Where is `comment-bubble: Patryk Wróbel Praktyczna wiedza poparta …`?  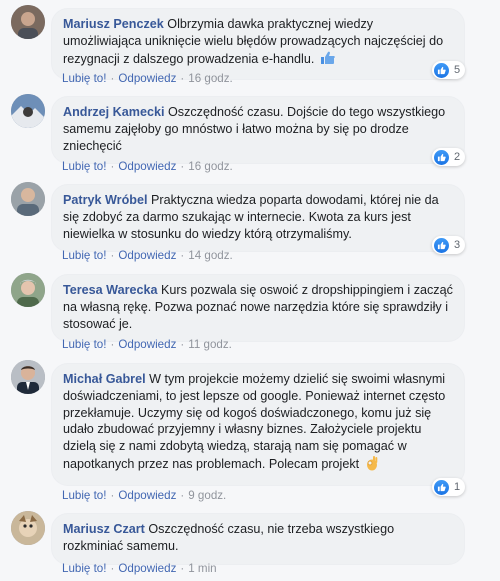
comment-bubble: Patryk Wróbel Praktyczna wiedza poparta … is located at coordinates (258, 218).